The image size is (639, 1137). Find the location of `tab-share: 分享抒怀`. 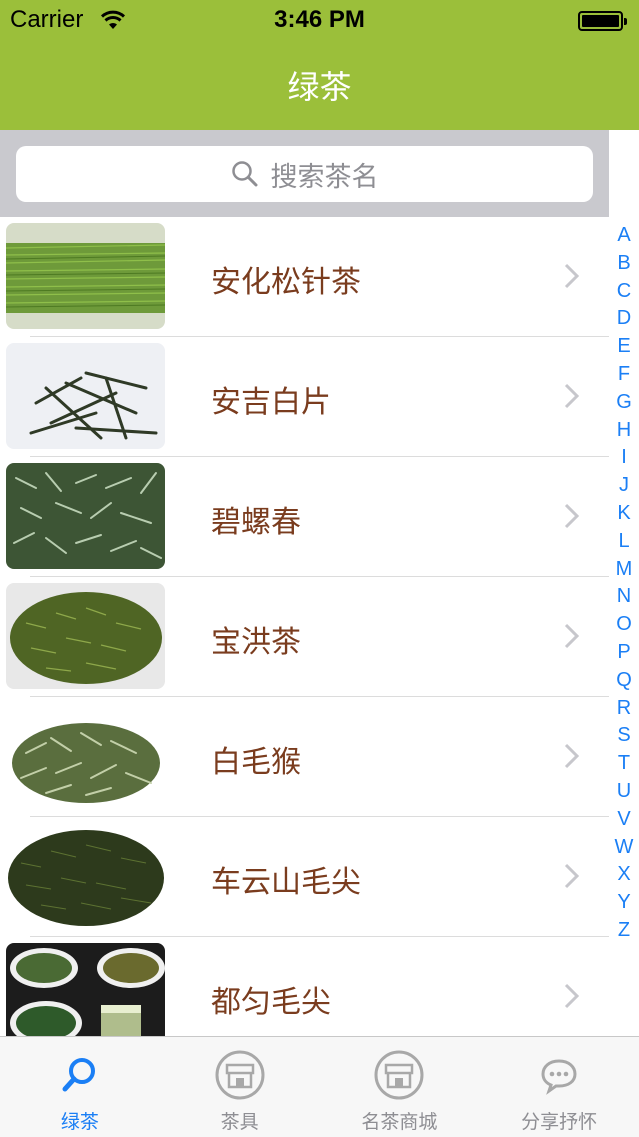

tab-share: 分享抒怀 is located at coordinates (559, 1087).